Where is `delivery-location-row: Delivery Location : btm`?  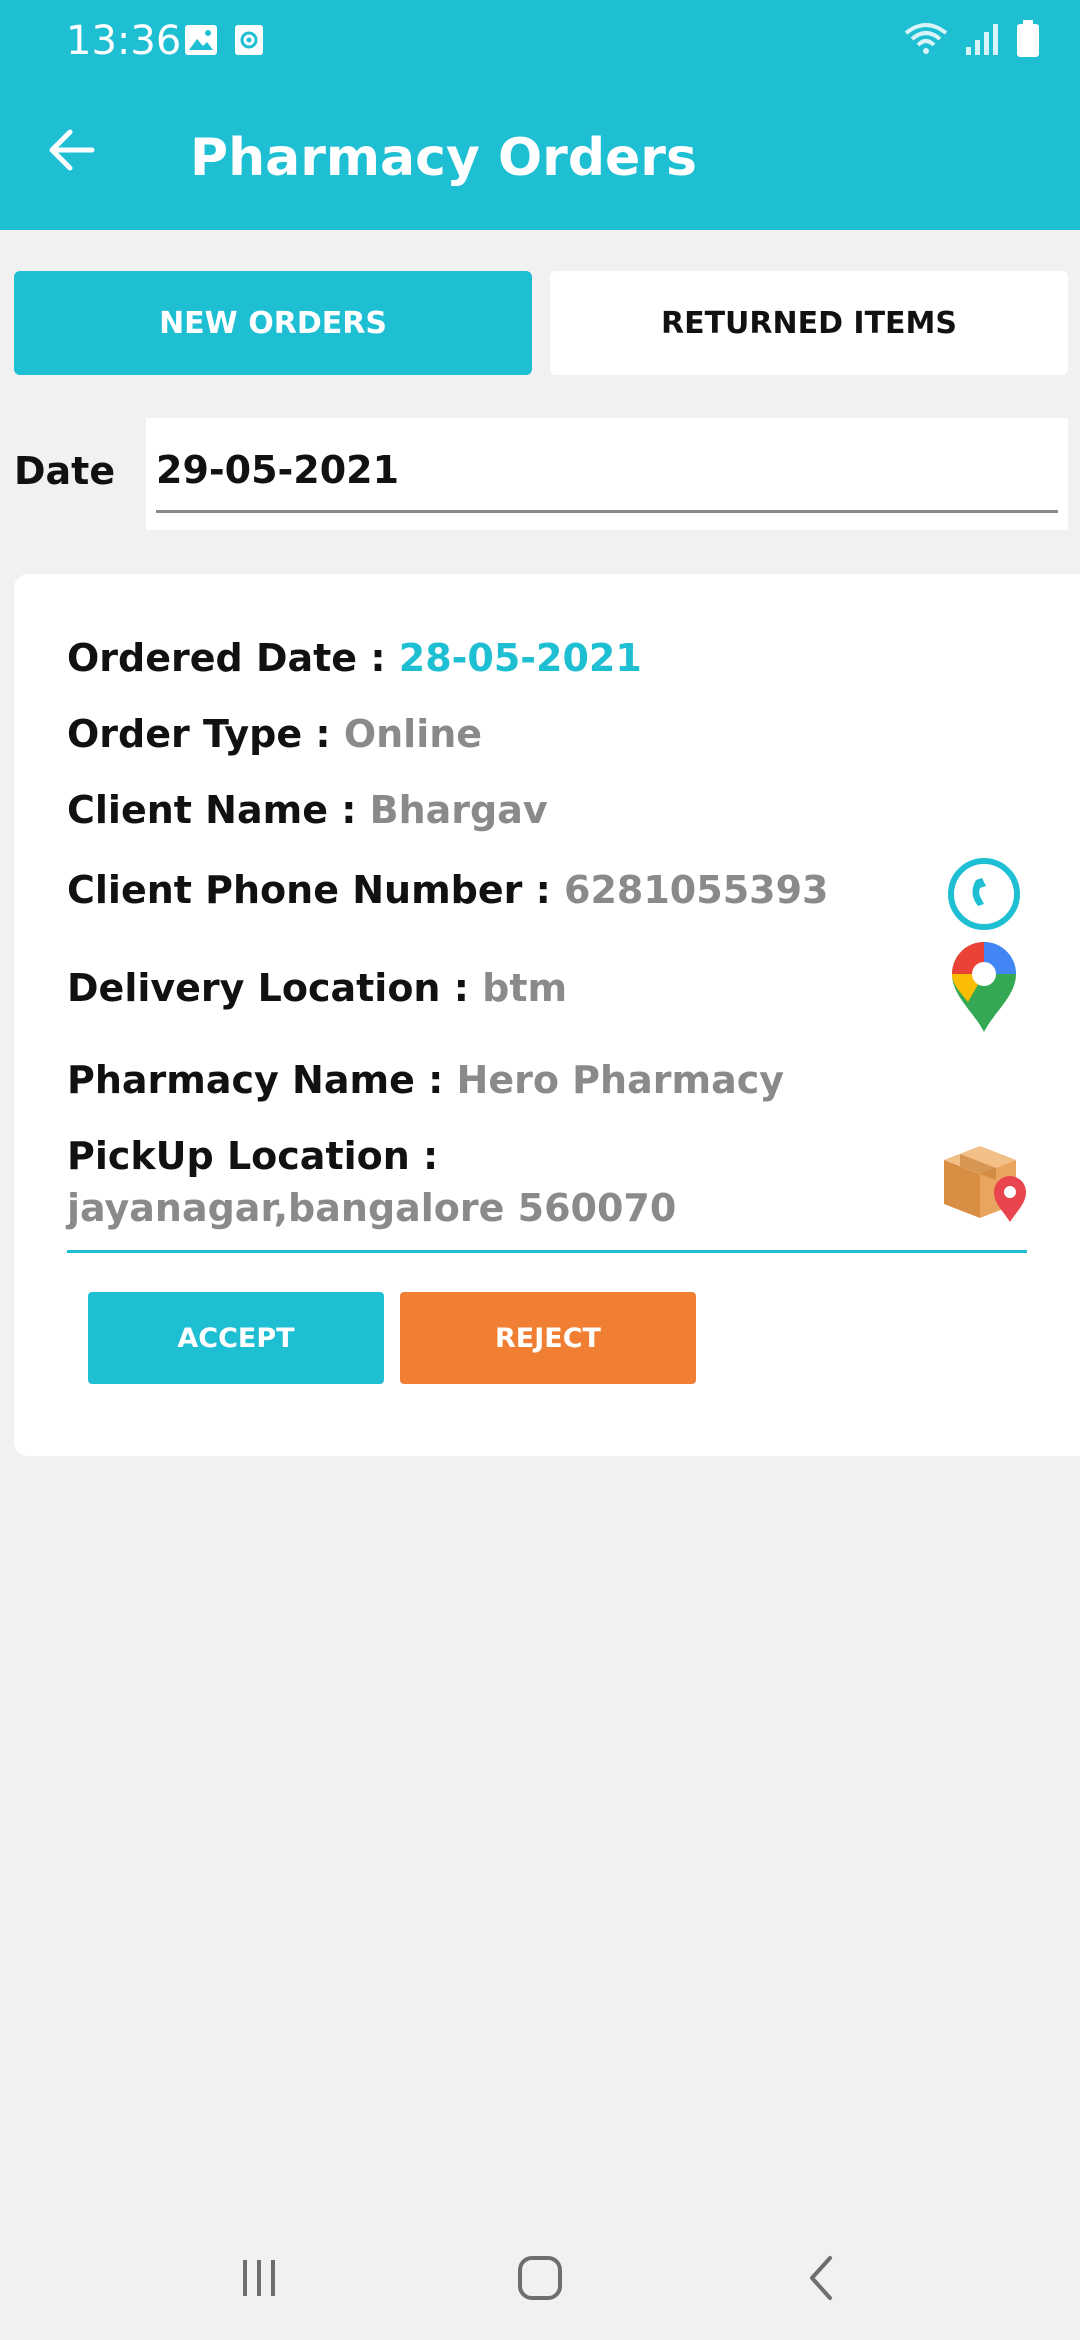
delivery-location-row: Delivery Location : btm is located at coordinates (317, 988).